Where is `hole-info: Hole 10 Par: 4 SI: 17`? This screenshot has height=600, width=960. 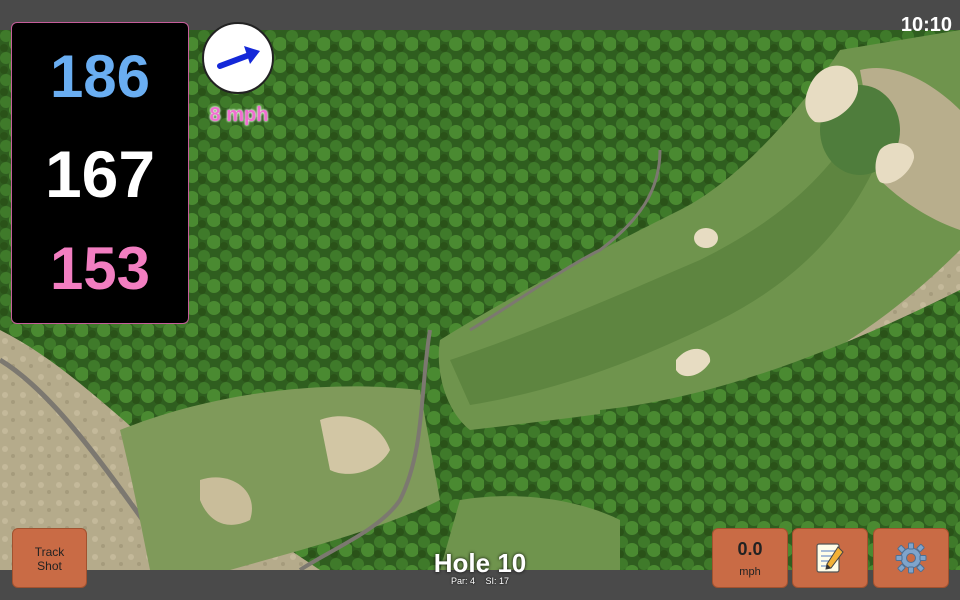 hole-info: Hole 10 Par: 4 SI: 17 is located at coordinates (480, 567).